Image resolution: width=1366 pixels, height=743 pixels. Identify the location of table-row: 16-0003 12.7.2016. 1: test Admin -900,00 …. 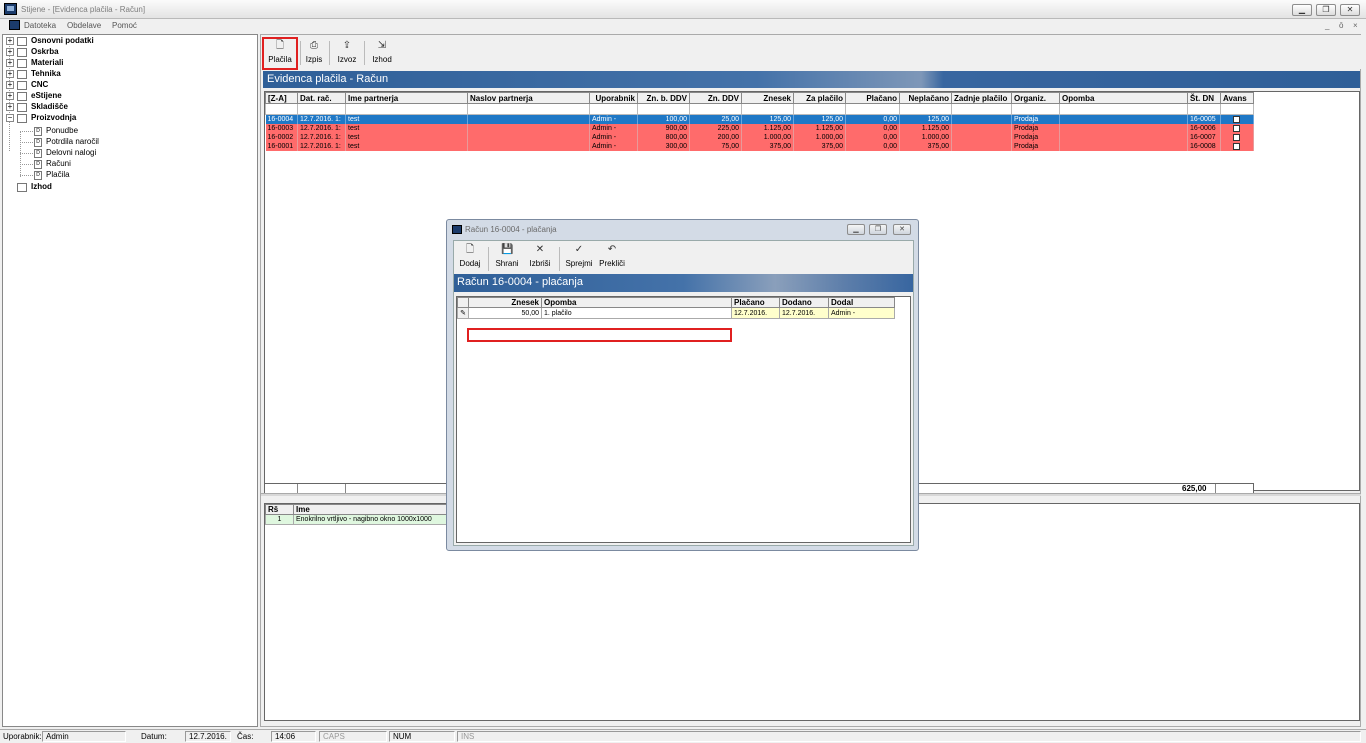
(759, 128).